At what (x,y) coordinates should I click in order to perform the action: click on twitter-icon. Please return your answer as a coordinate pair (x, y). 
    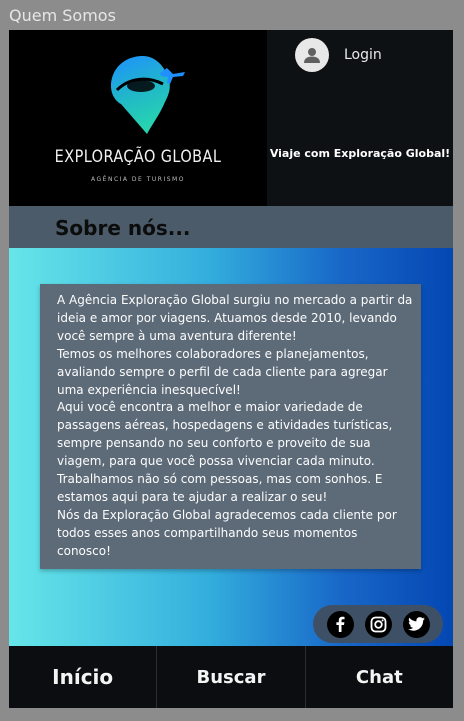
    Looking at the image, I should click on (416, 624).